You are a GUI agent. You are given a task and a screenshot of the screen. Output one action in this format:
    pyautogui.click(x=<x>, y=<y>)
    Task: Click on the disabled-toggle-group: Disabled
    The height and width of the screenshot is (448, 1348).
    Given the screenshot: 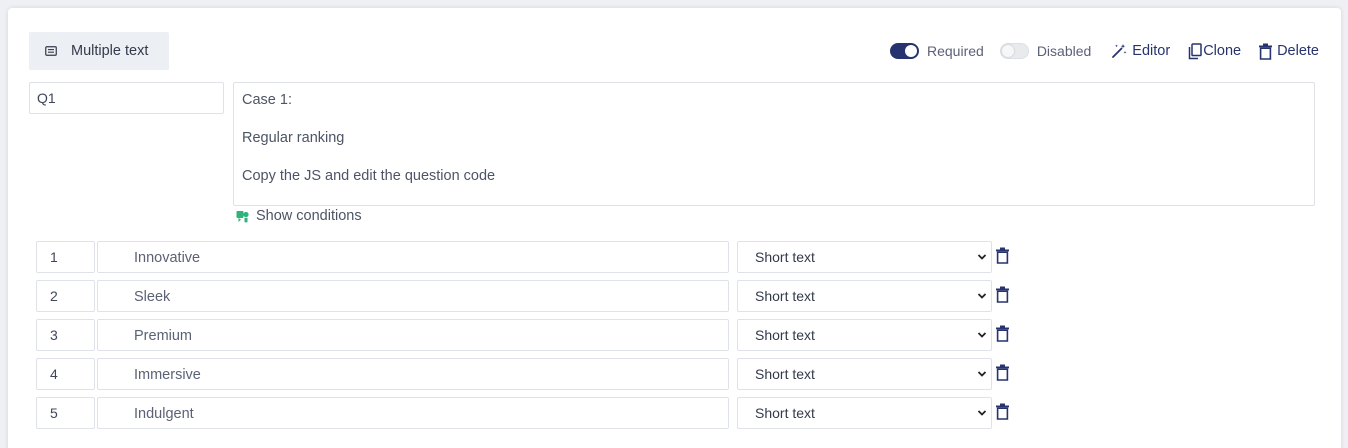 What is the action you would take?
    pyautogui.click(x=1045, y=51)
    